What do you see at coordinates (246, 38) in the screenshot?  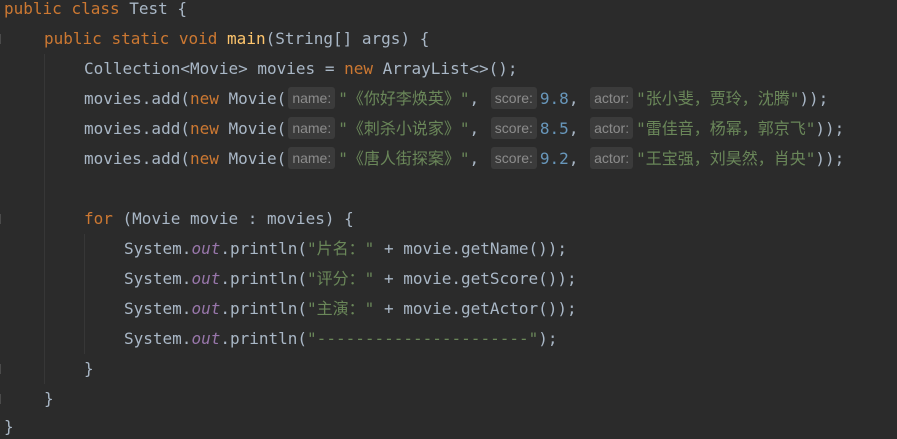 I see `method-name: main` at bounding box center [246, 38].